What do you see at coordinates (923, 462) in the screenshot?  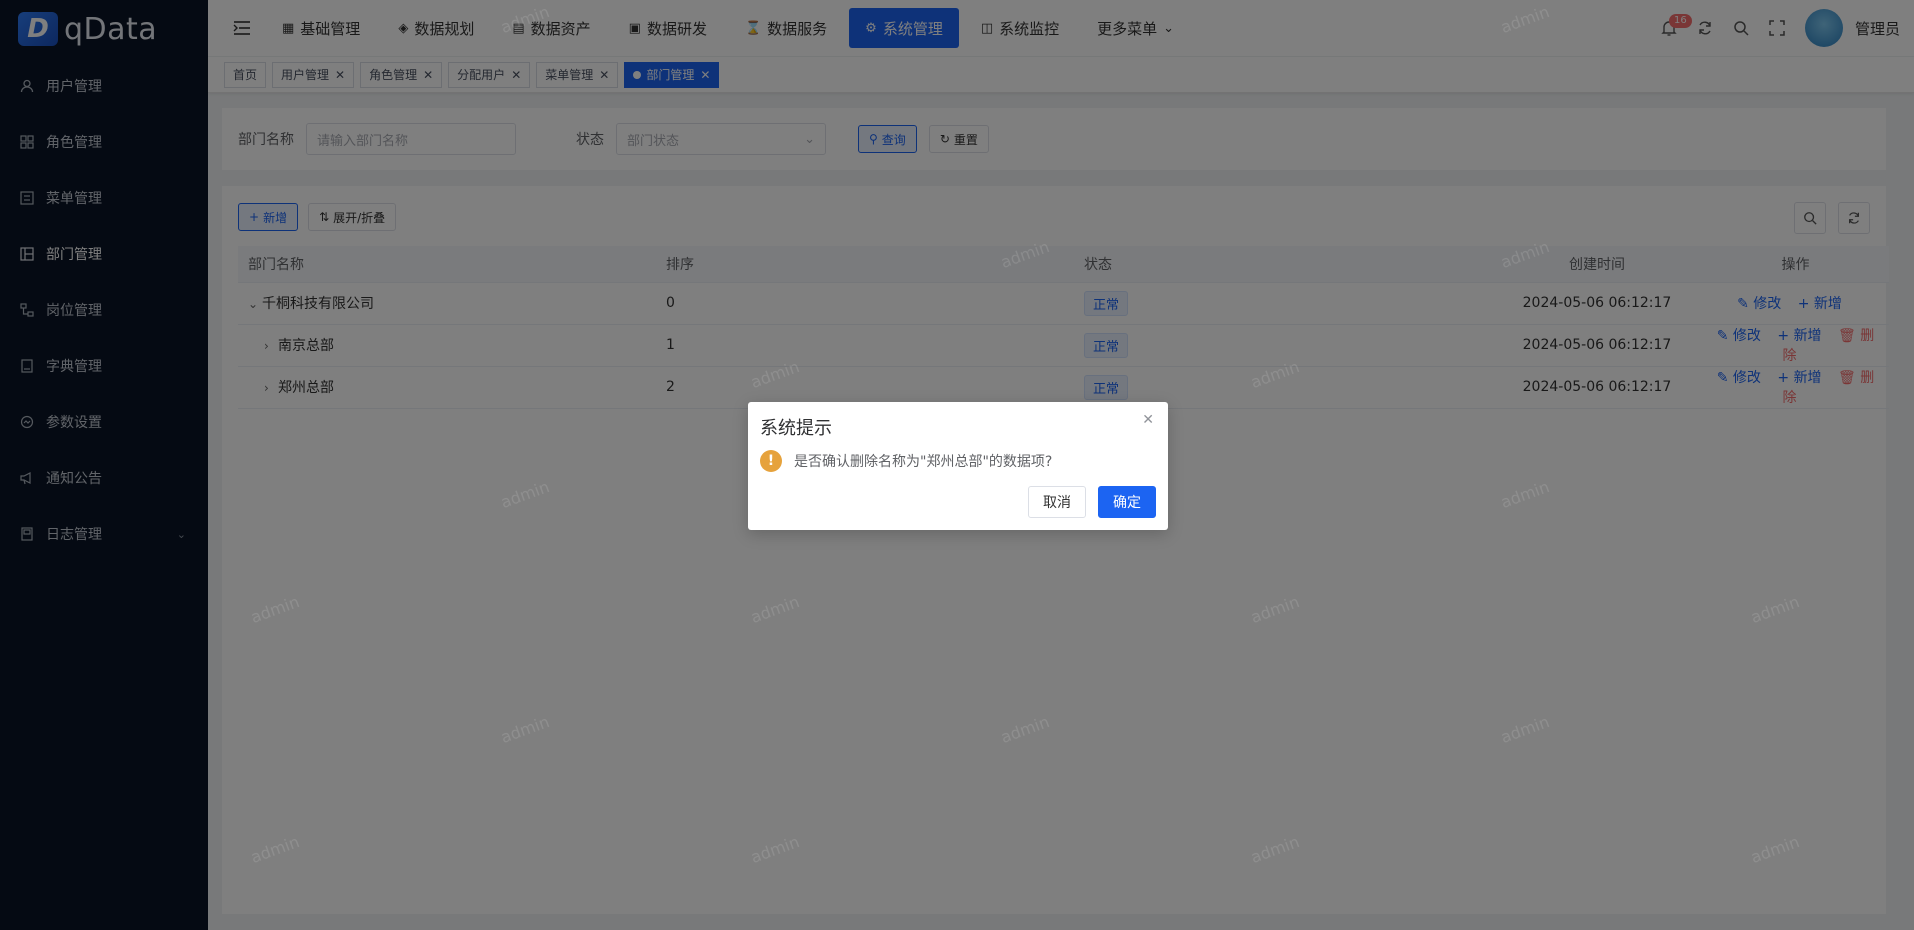 I see `dialog-message: 是否确认删除名称为"郑州总部"的数据项?` at bounding box center [923, 462].